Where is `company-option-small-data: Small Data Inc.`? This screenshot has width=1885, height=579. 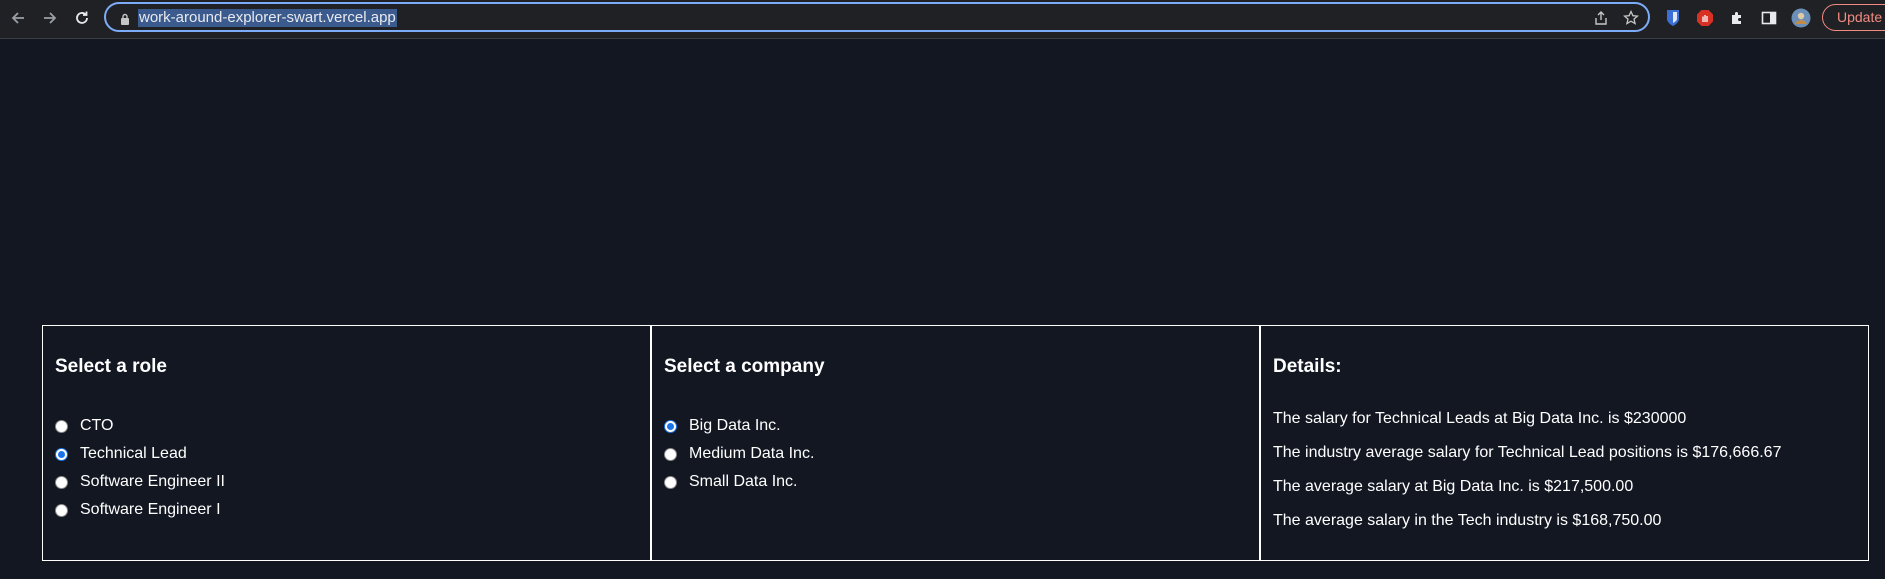 company-option-small-data: Small Data Inc. is located at coordinates (739, 482).